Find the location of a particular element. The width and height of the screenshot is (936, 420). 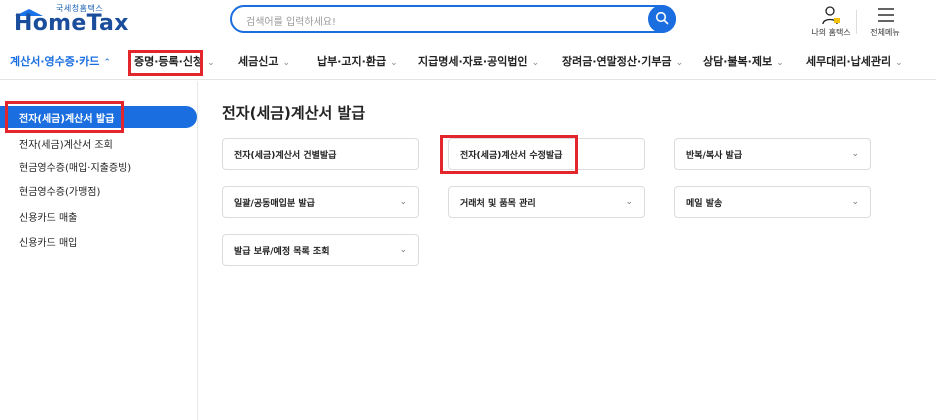

nav-item-label: 세금신고 is located at coordinates (258, 61).